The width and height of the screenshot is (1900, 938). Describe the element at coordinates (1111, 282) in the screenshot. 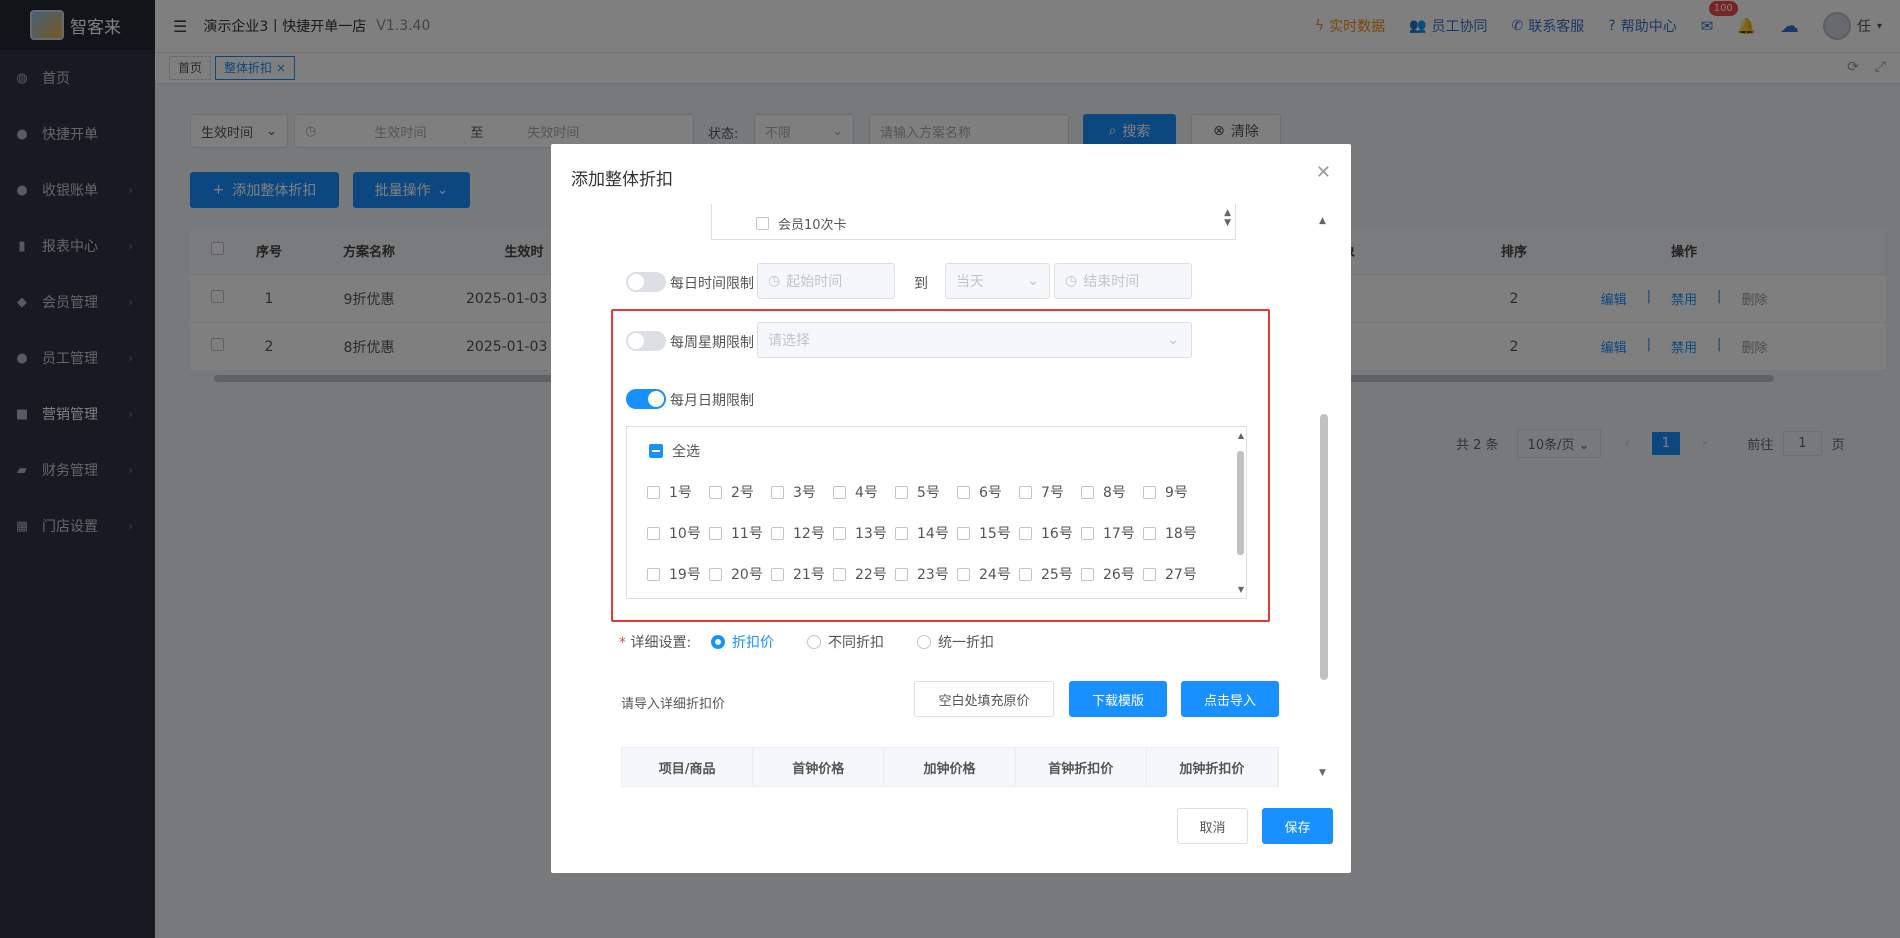

I see `end-time-placeholder: 结束时间` at that location.